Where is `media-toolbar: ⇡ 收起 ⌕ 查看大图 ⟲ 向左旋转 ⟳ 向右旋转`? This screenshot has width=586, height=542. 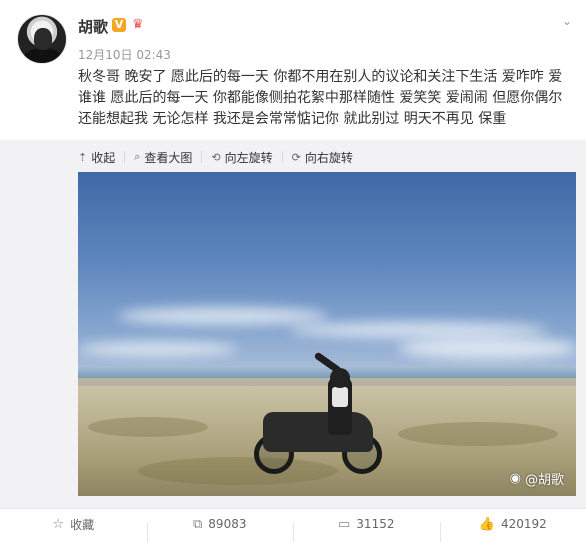
media-toolbar: ⇡ 收起 ⌕ 查看大图 ⟲ 向左旋转 ⟳ 向右旋转 is located at coordinates (215, 157).